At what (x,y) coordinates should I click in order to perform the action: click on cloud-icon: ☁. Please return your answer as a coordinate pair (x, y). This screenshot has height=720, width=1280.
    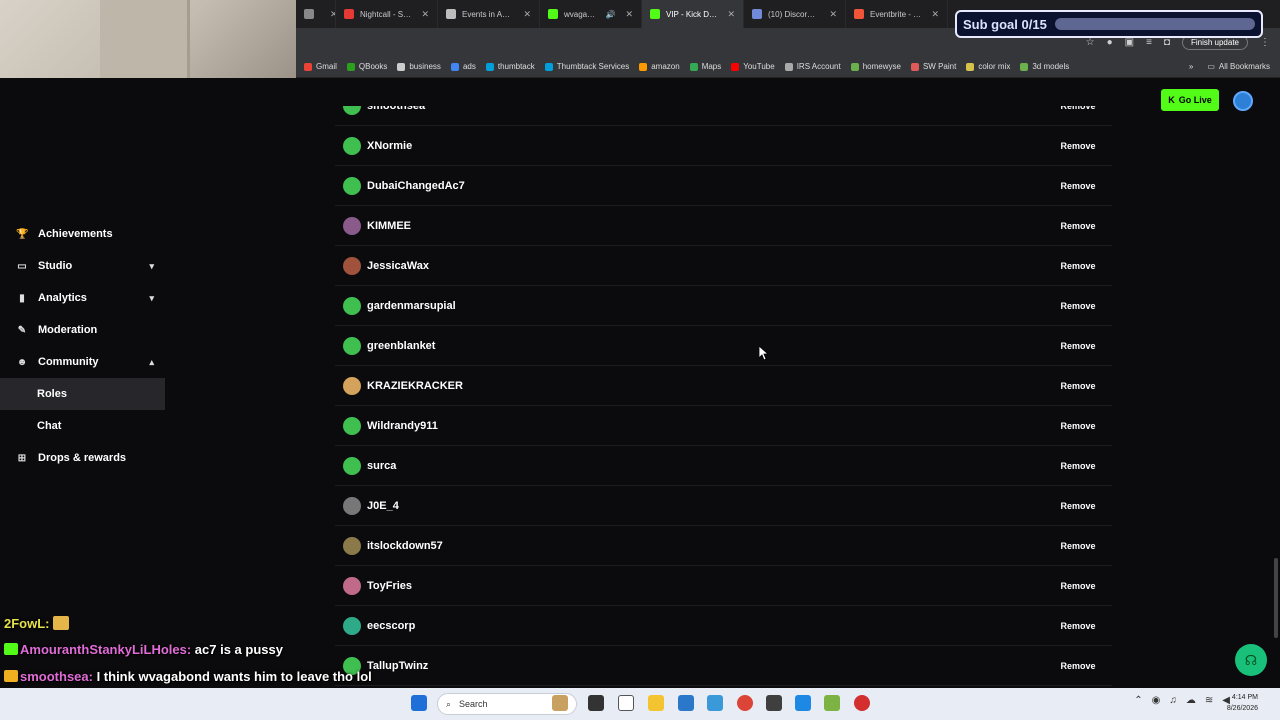
    Looking at the image, I should click on (1191, 700).